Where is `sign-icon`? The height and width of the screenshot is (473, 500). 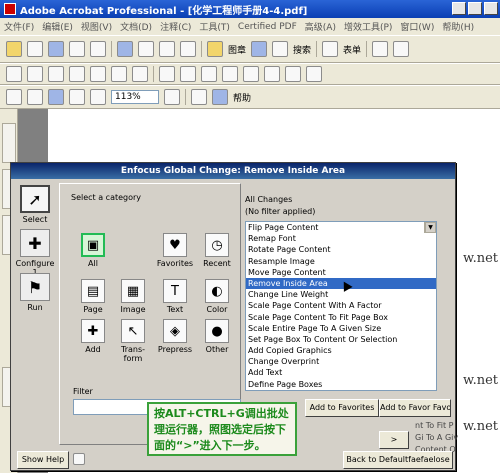
sign-icon is located at coordinates (167, 49).